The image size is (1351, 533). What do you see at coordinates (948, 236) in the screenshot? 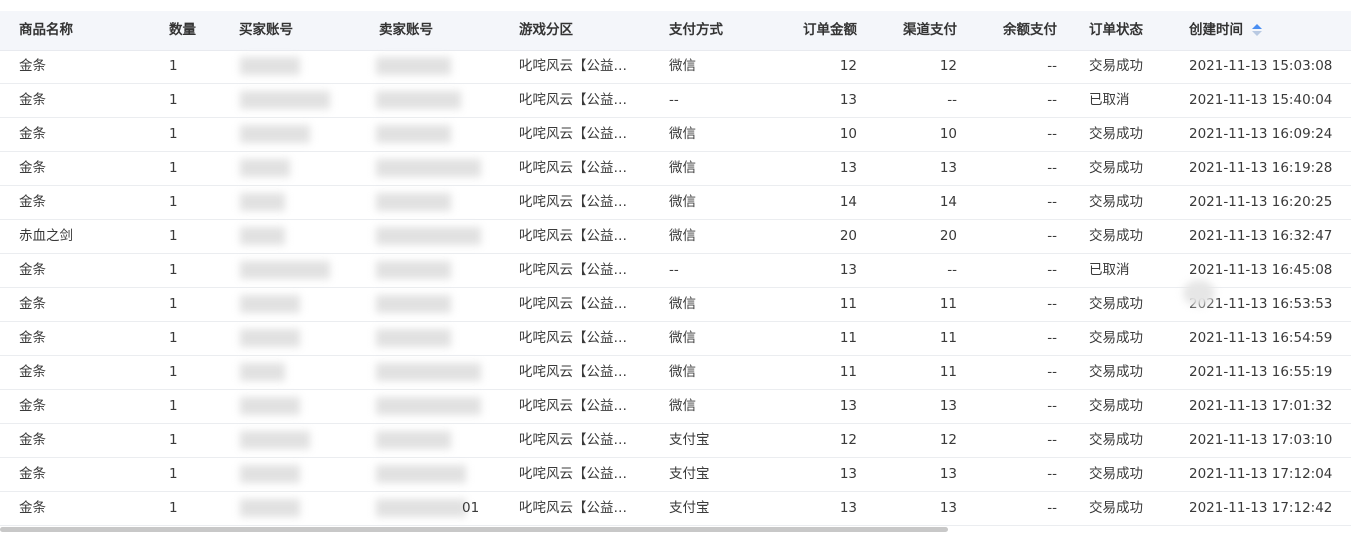
I see `cell-channel: 20` at bounding box center [948, 236].